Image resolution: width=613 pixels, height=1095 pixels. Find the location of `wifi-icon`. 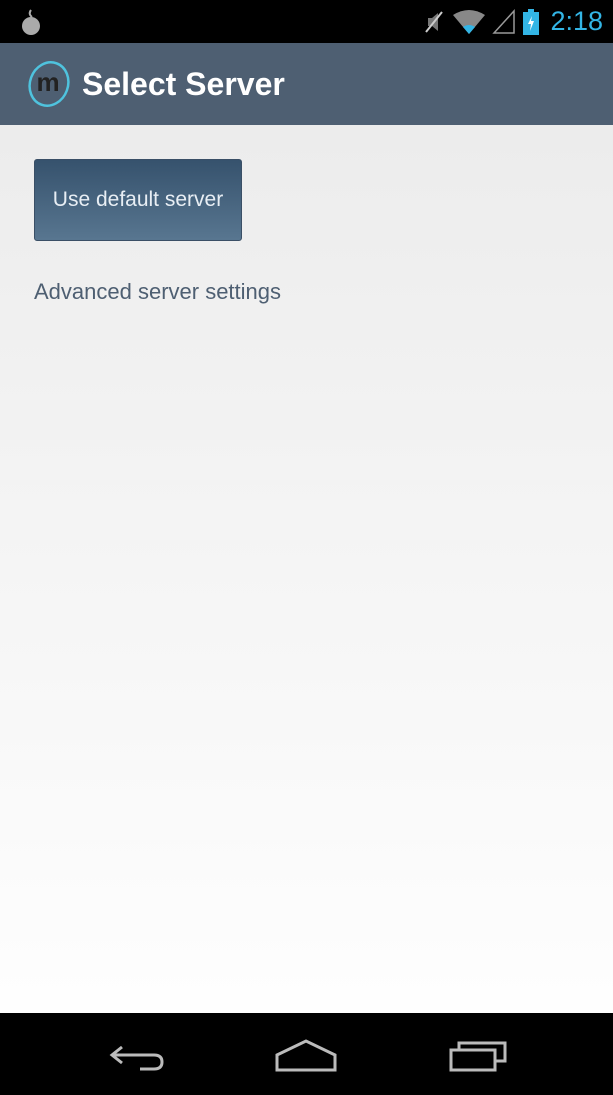

wifi-icon is located at coordinates (469, 21).